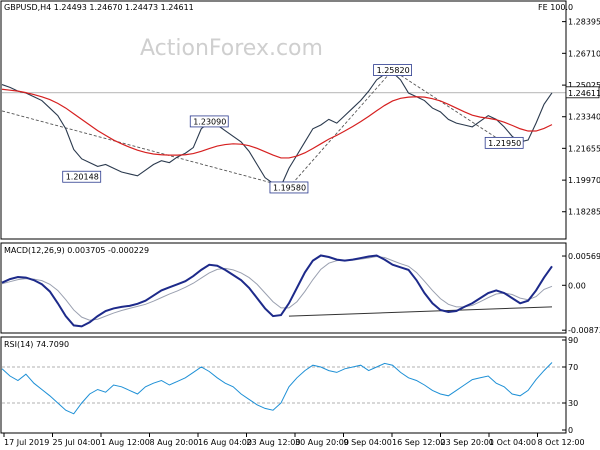  Describe the element at coordinates (393, 70) in the screenshot. I see `price-annotation: 1.25820` at that location.